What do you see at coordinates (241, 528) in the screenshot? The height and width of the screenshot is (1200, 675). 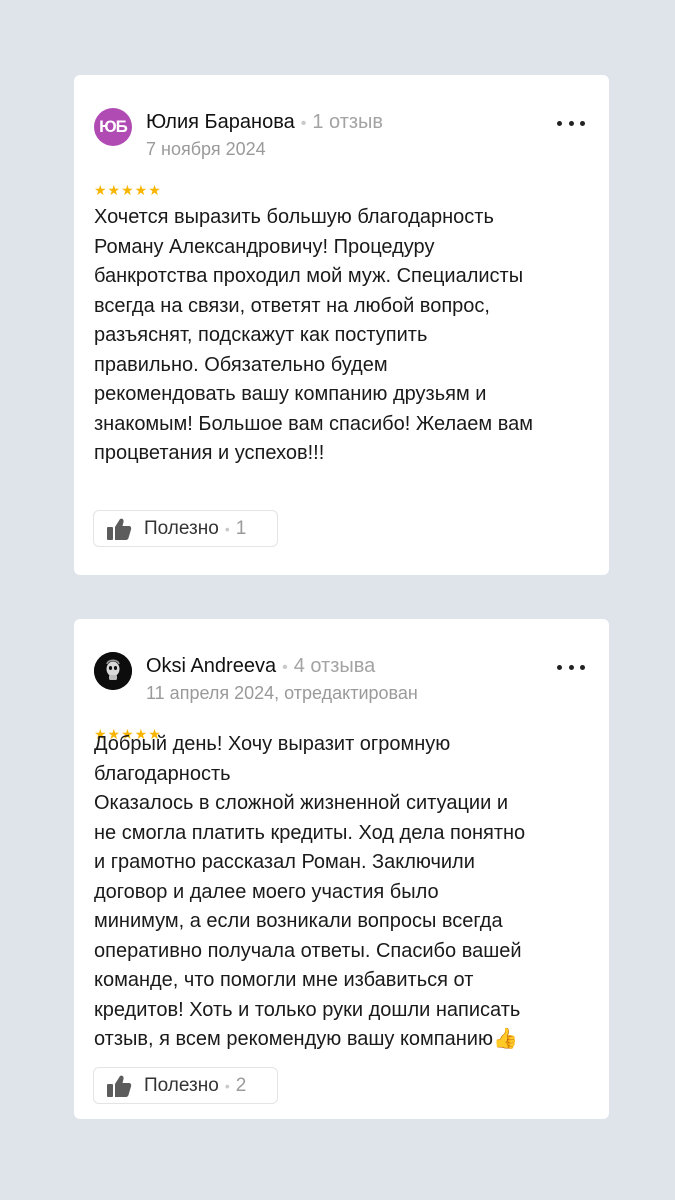 I see `helpful-count: 1` at bounding box center [241, 528].